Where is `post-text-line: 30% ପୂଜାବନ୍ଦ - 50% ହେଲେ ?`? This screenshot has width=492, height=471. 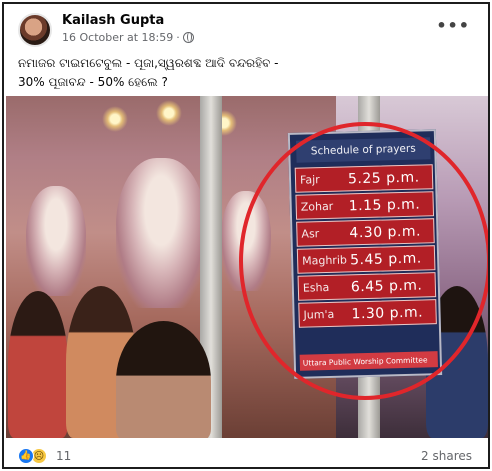 post-text-line: 30% ପୂଜାବନ୍ଦ - 50% ହେଲେ ? is located at coordinates (93, 82).